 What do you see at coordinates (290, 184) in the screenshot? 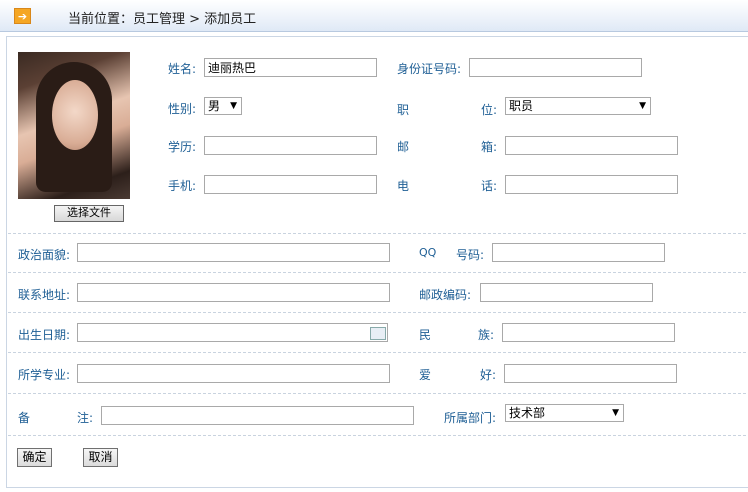
I see `mobile-input` at bounding box center [290, 184].